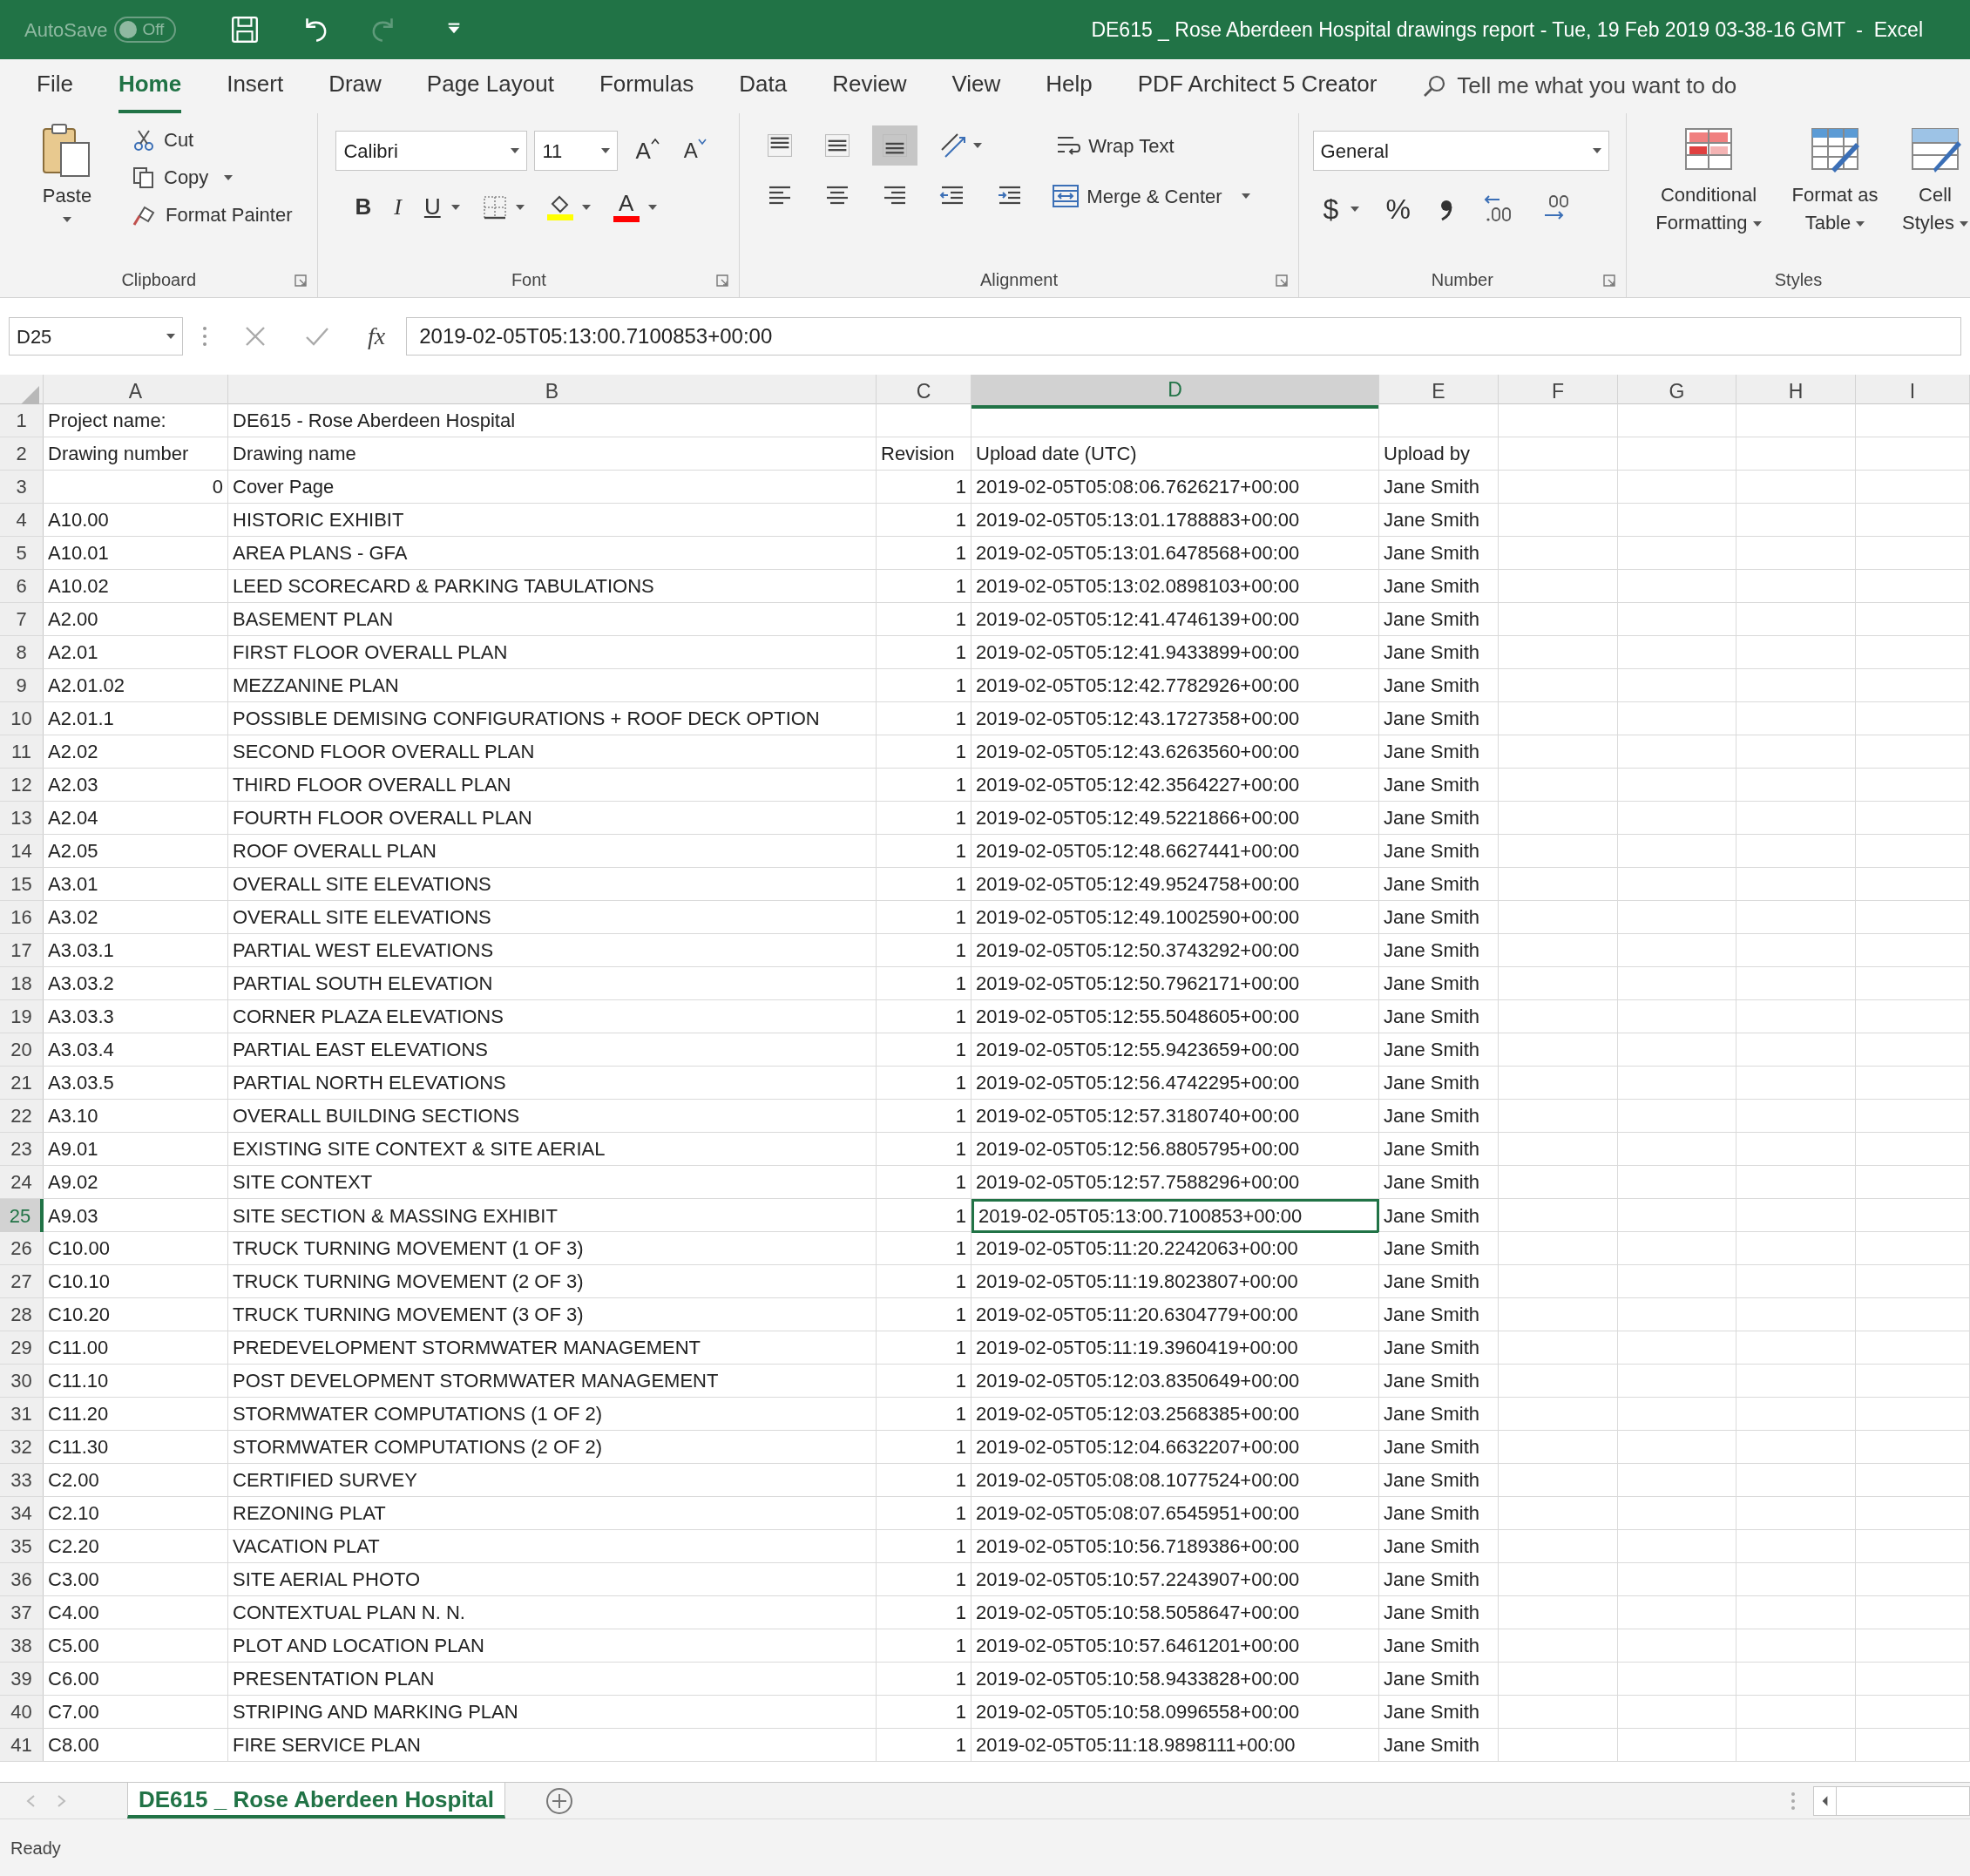 This screenshot has height=1876, width=1970. Describe the element at coordinates (22, 950) in the screenshot. I see `row-header: 17` at that location.